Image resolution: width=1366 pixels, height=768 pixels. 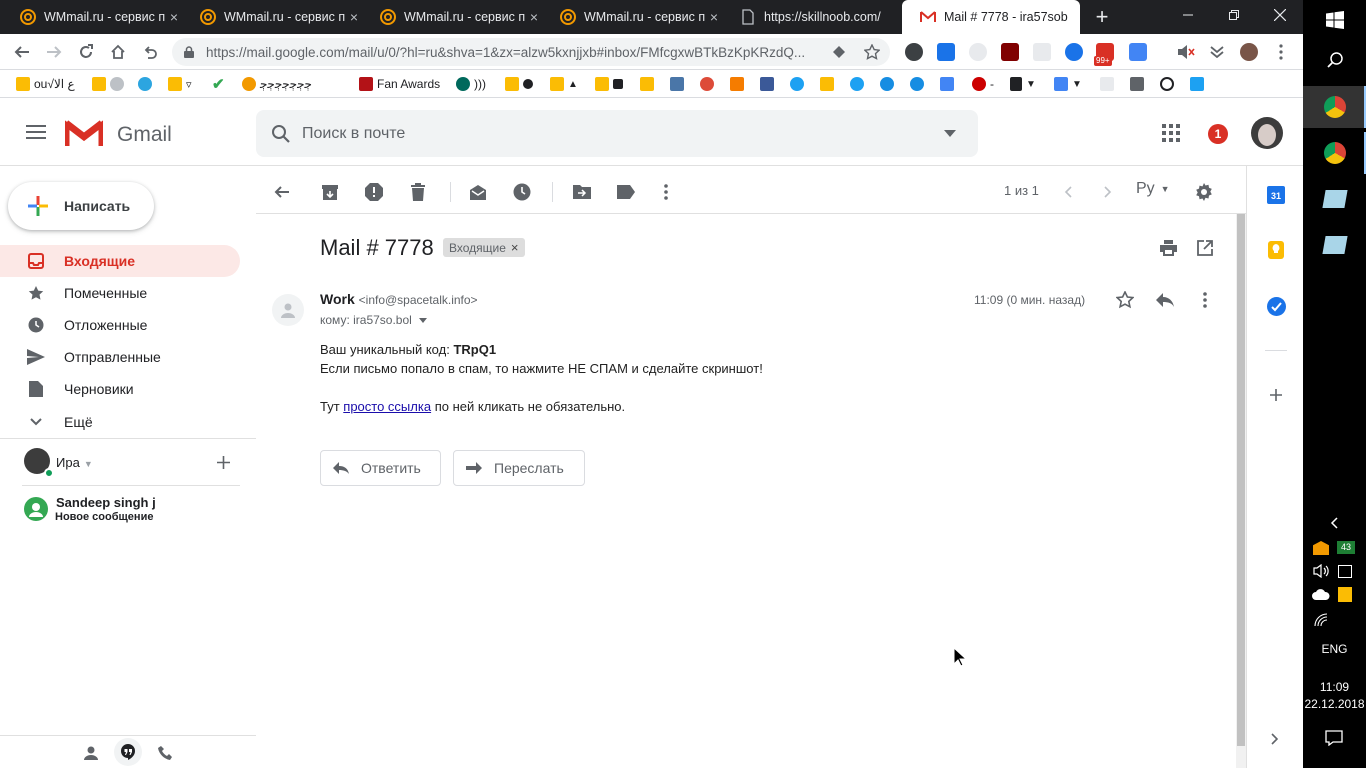 I want to click on bookmark-item: ▲, so click(x=564, y=84).